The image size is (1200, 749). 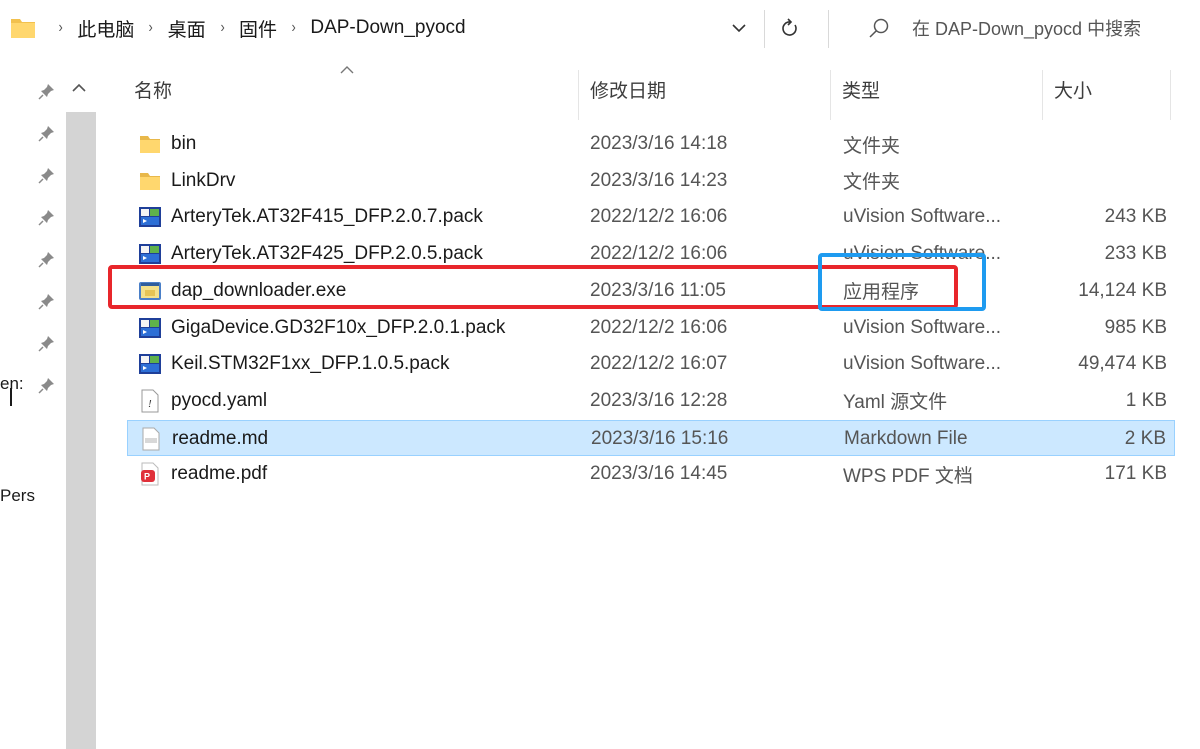 What do you see at coordinates (1122, 290) in the screenshot?
I see `file-size: 14,124 KB` at bounding box center [1122, 290].